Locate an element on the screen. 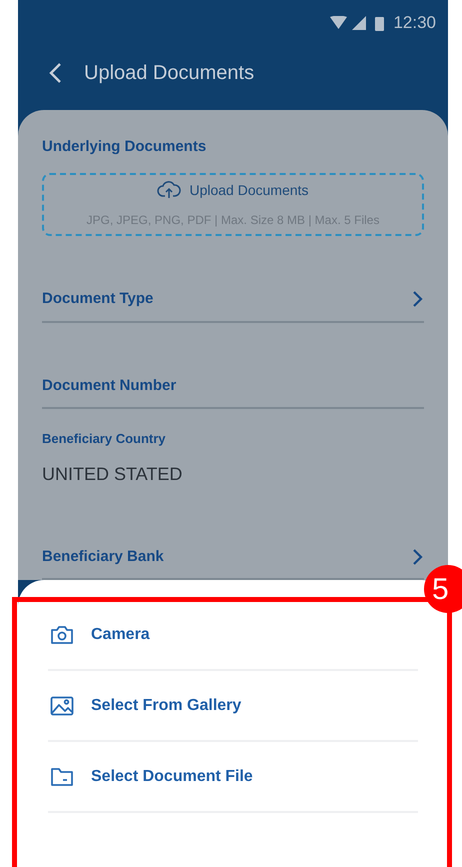 Image resolution: width=462 pixels, height=867 pixels. field-value: UNITED STATED is located at coordinates (113, 474).